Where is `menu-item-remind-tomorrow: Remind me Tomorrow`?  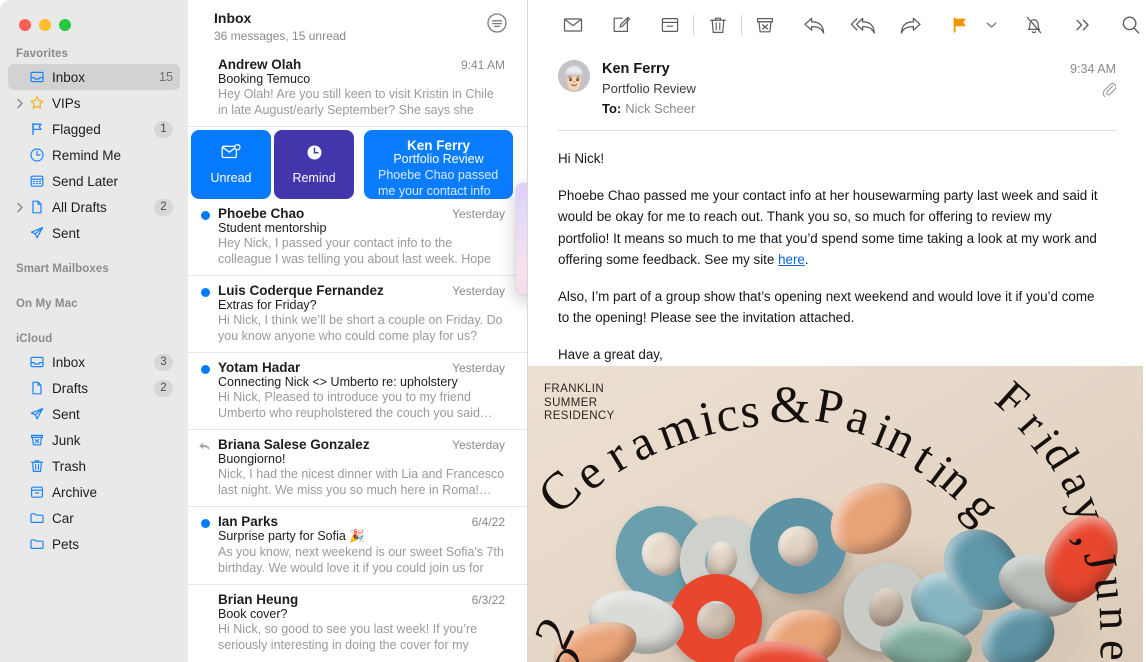
menu-item-remind-tomorrow: Remind me Tomorrow is located at coordinates (521, 250).